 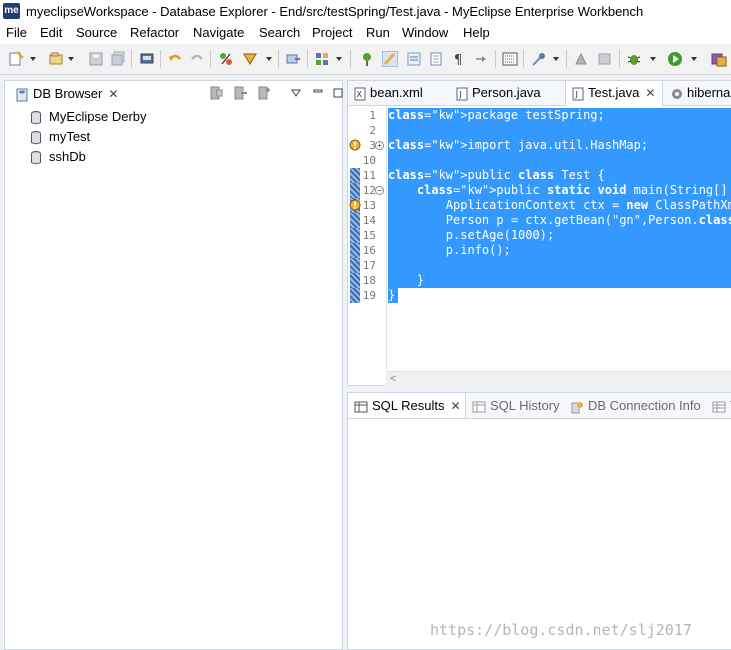 I want to click on highlight-icon, so click(x=390, y=59).